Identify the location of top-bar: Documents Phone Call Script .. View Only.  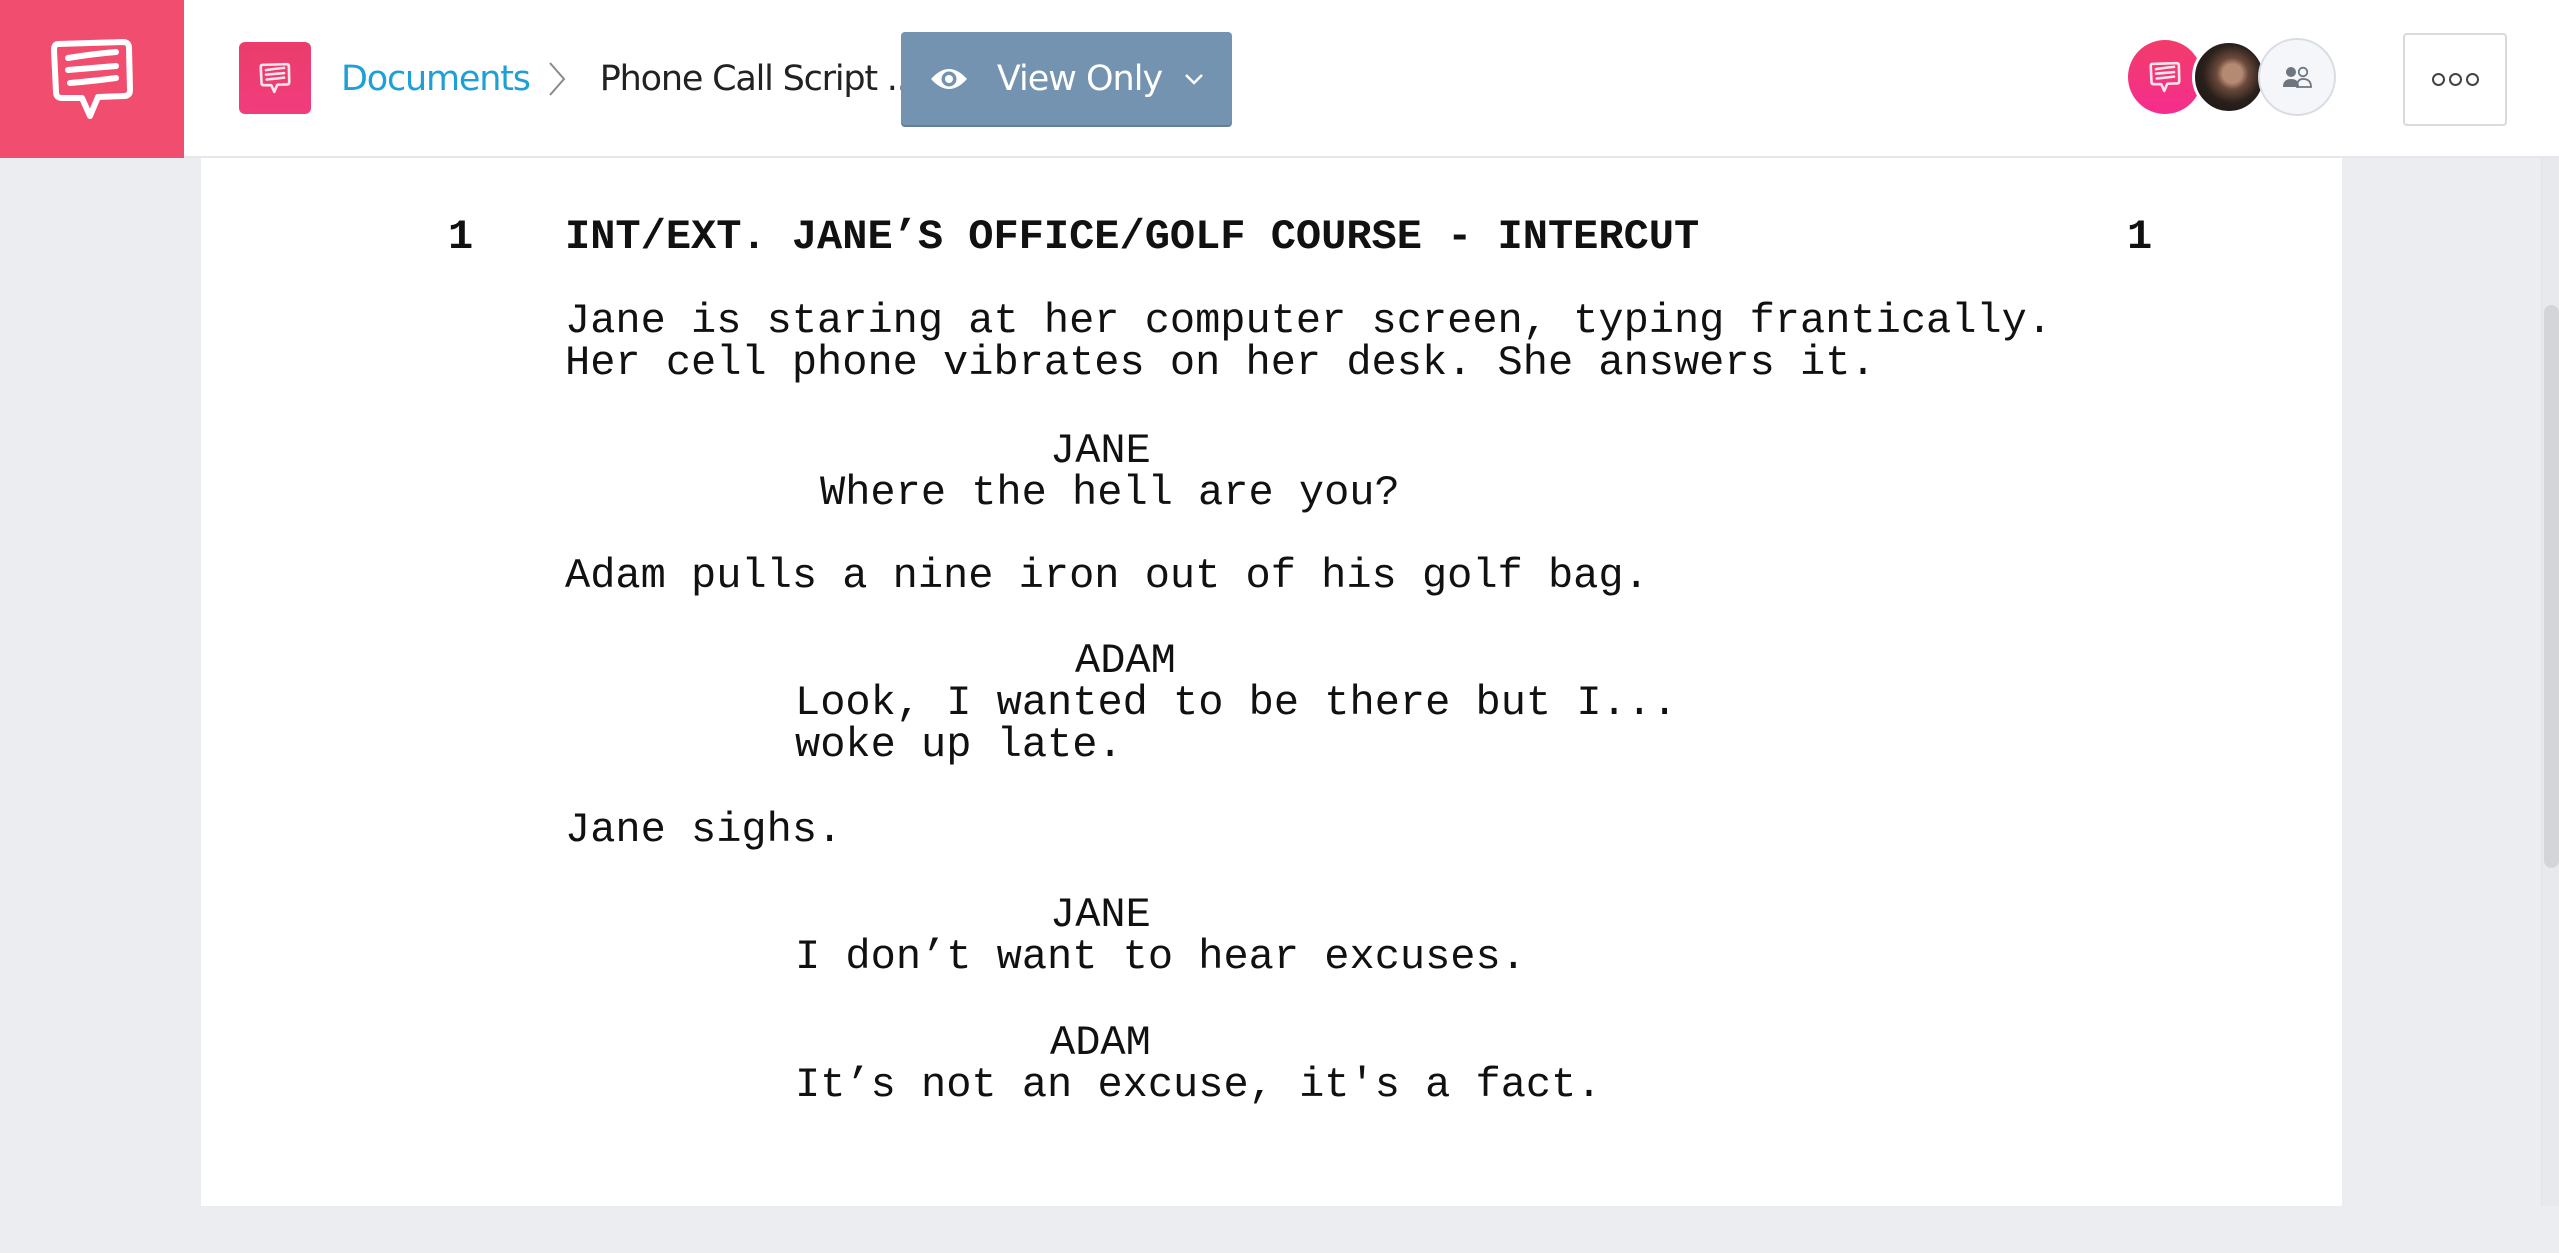
(1279, 79).